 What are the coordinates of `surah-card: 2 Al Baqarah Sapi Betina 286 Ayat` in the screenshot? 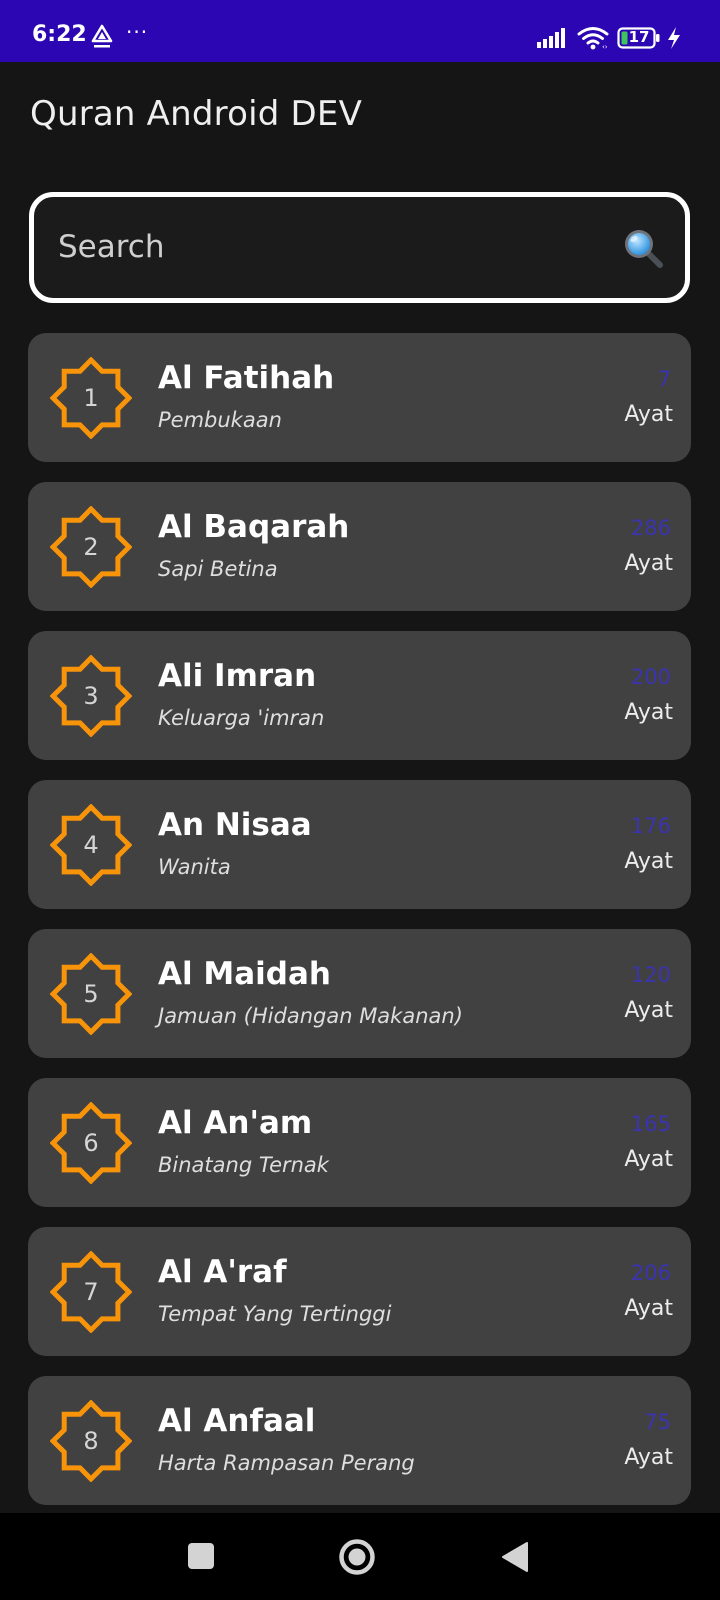 It's located at (359, 546).